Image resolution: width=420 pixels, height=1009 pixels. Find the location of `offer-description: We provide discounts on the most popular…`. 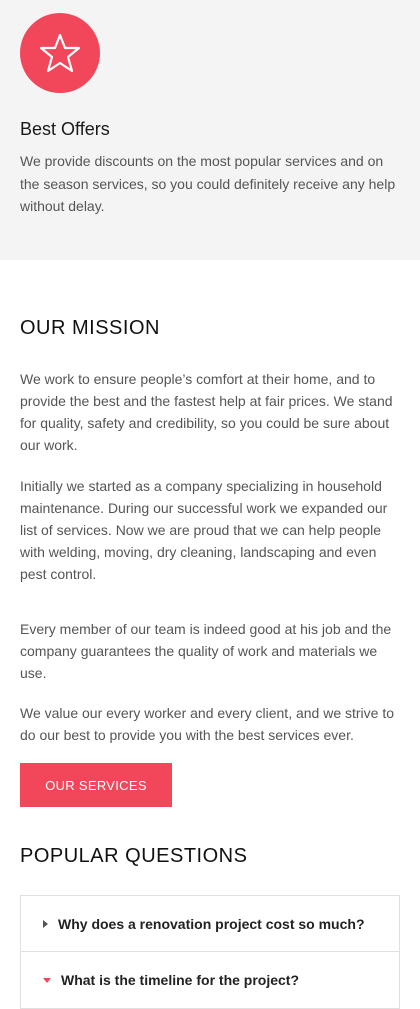

offer-description: We provide discounts on the most popular… is located at coordinates (208, 183).